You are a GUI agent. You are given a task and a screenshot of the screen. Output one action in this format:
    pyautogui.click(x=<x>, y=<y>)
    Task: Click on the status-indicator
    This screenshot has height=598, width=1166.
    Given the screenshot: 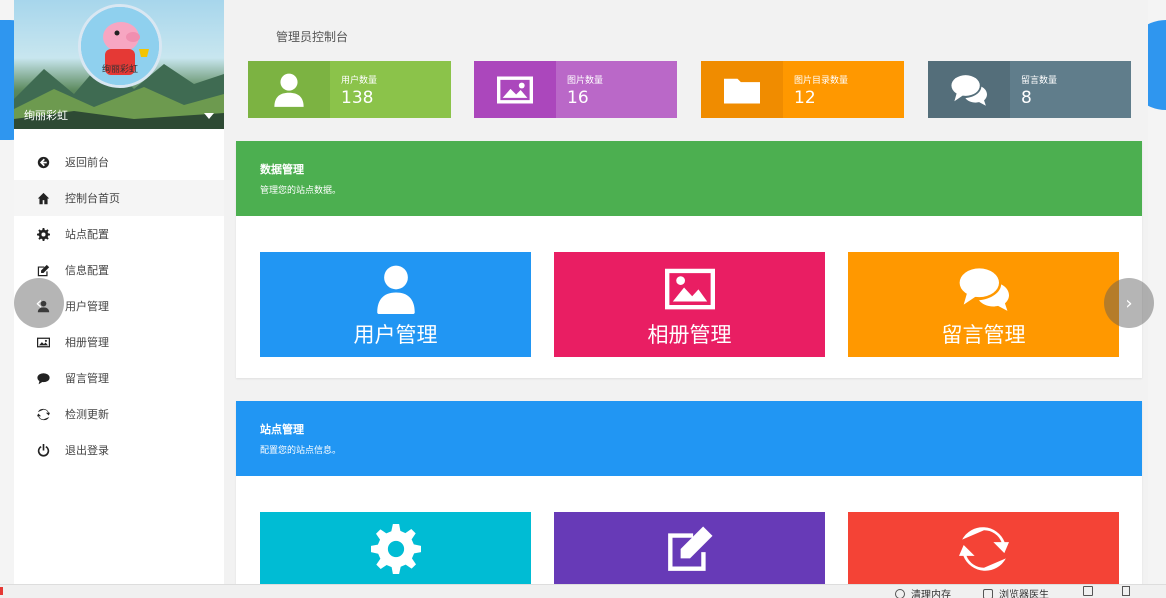 What is the action you would take?
    pyautogui.click(x=1, y=591)
    